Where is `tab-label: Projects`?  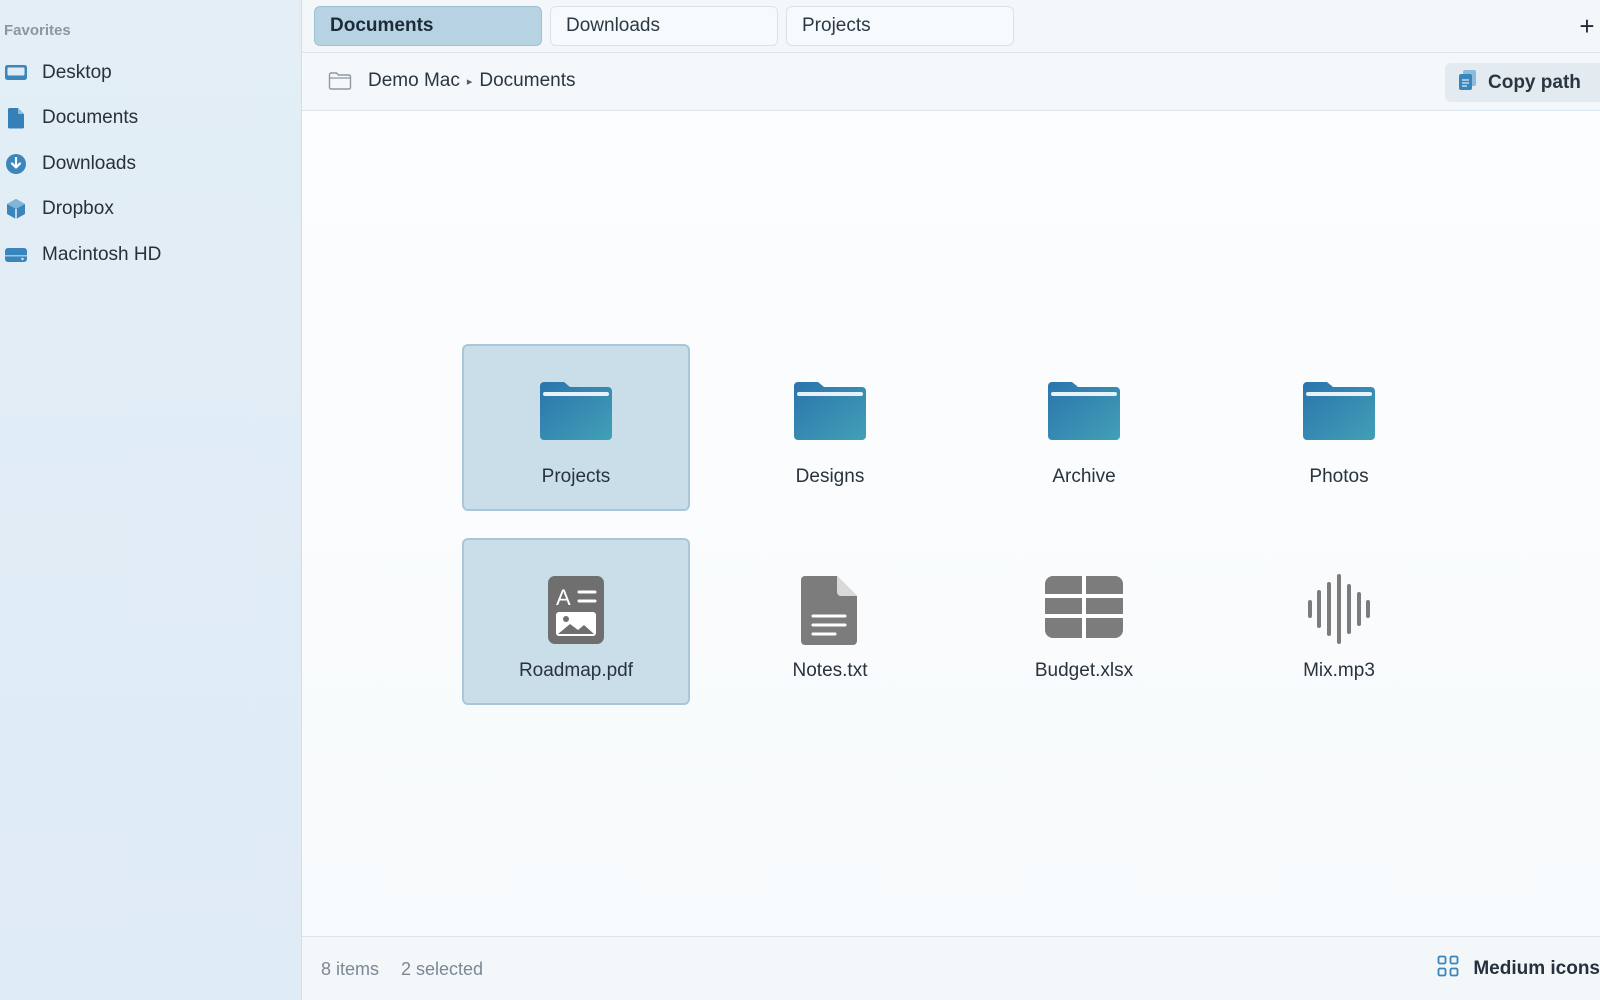
tab-label: Projects is located at coordinates (836, 25).